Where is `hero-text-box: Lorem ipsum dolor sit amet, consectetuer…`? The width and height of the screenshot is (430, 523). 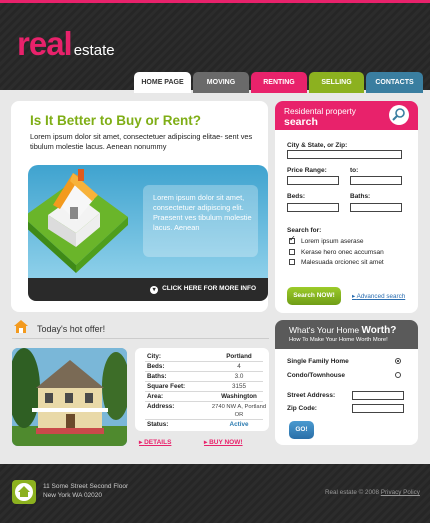
hero-text-box: Lorem ipsum dolor sit amet, consectetuer… is located at coordinates (200, 221).